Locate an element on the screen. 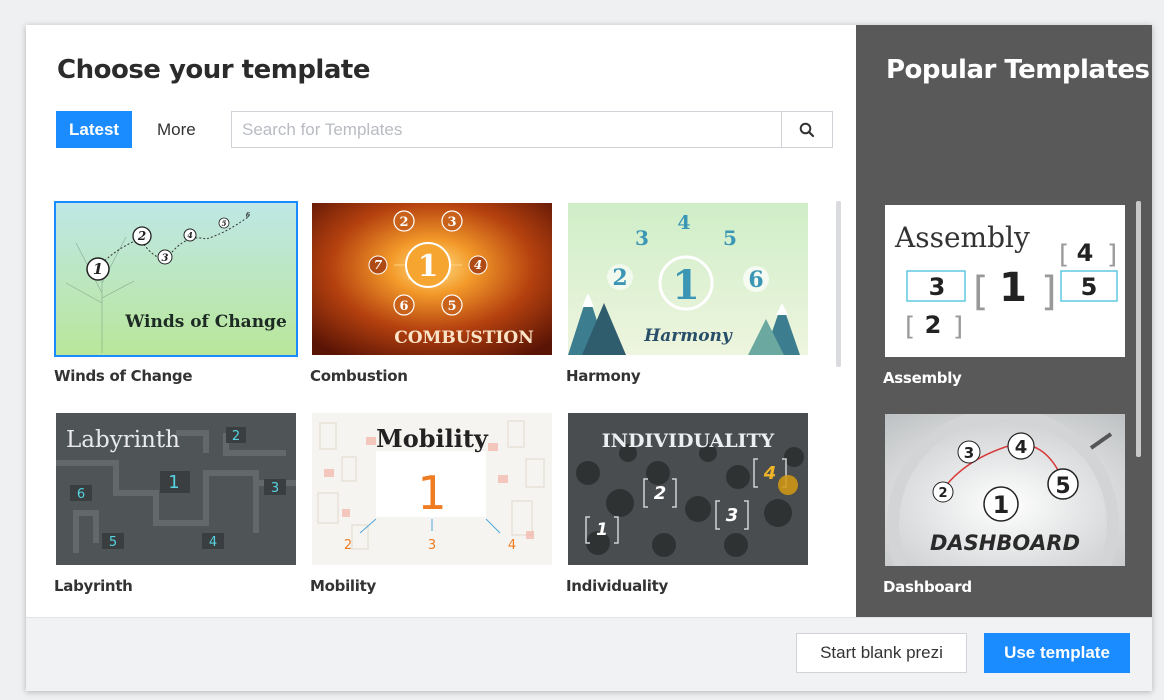 The width and height of the screenshot is (1164, 700). use-template-button: Use template is located at coordinates (1057, 653).